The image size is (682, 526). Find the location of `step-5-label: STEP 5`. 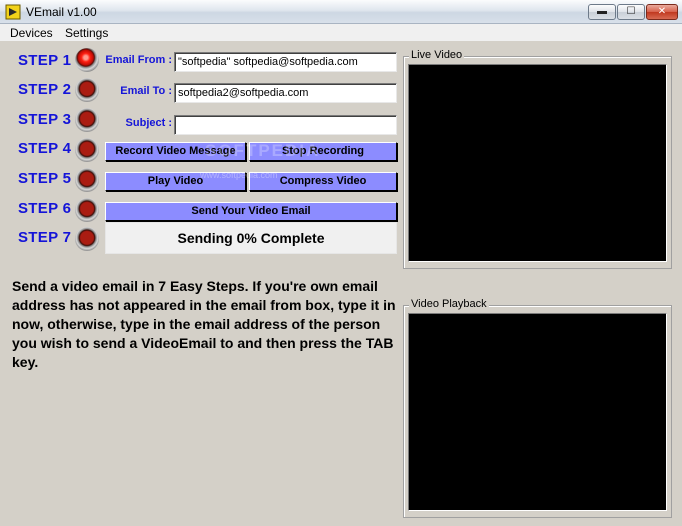

step-5-label: STEP 5 is located at coordinates (45, 178).